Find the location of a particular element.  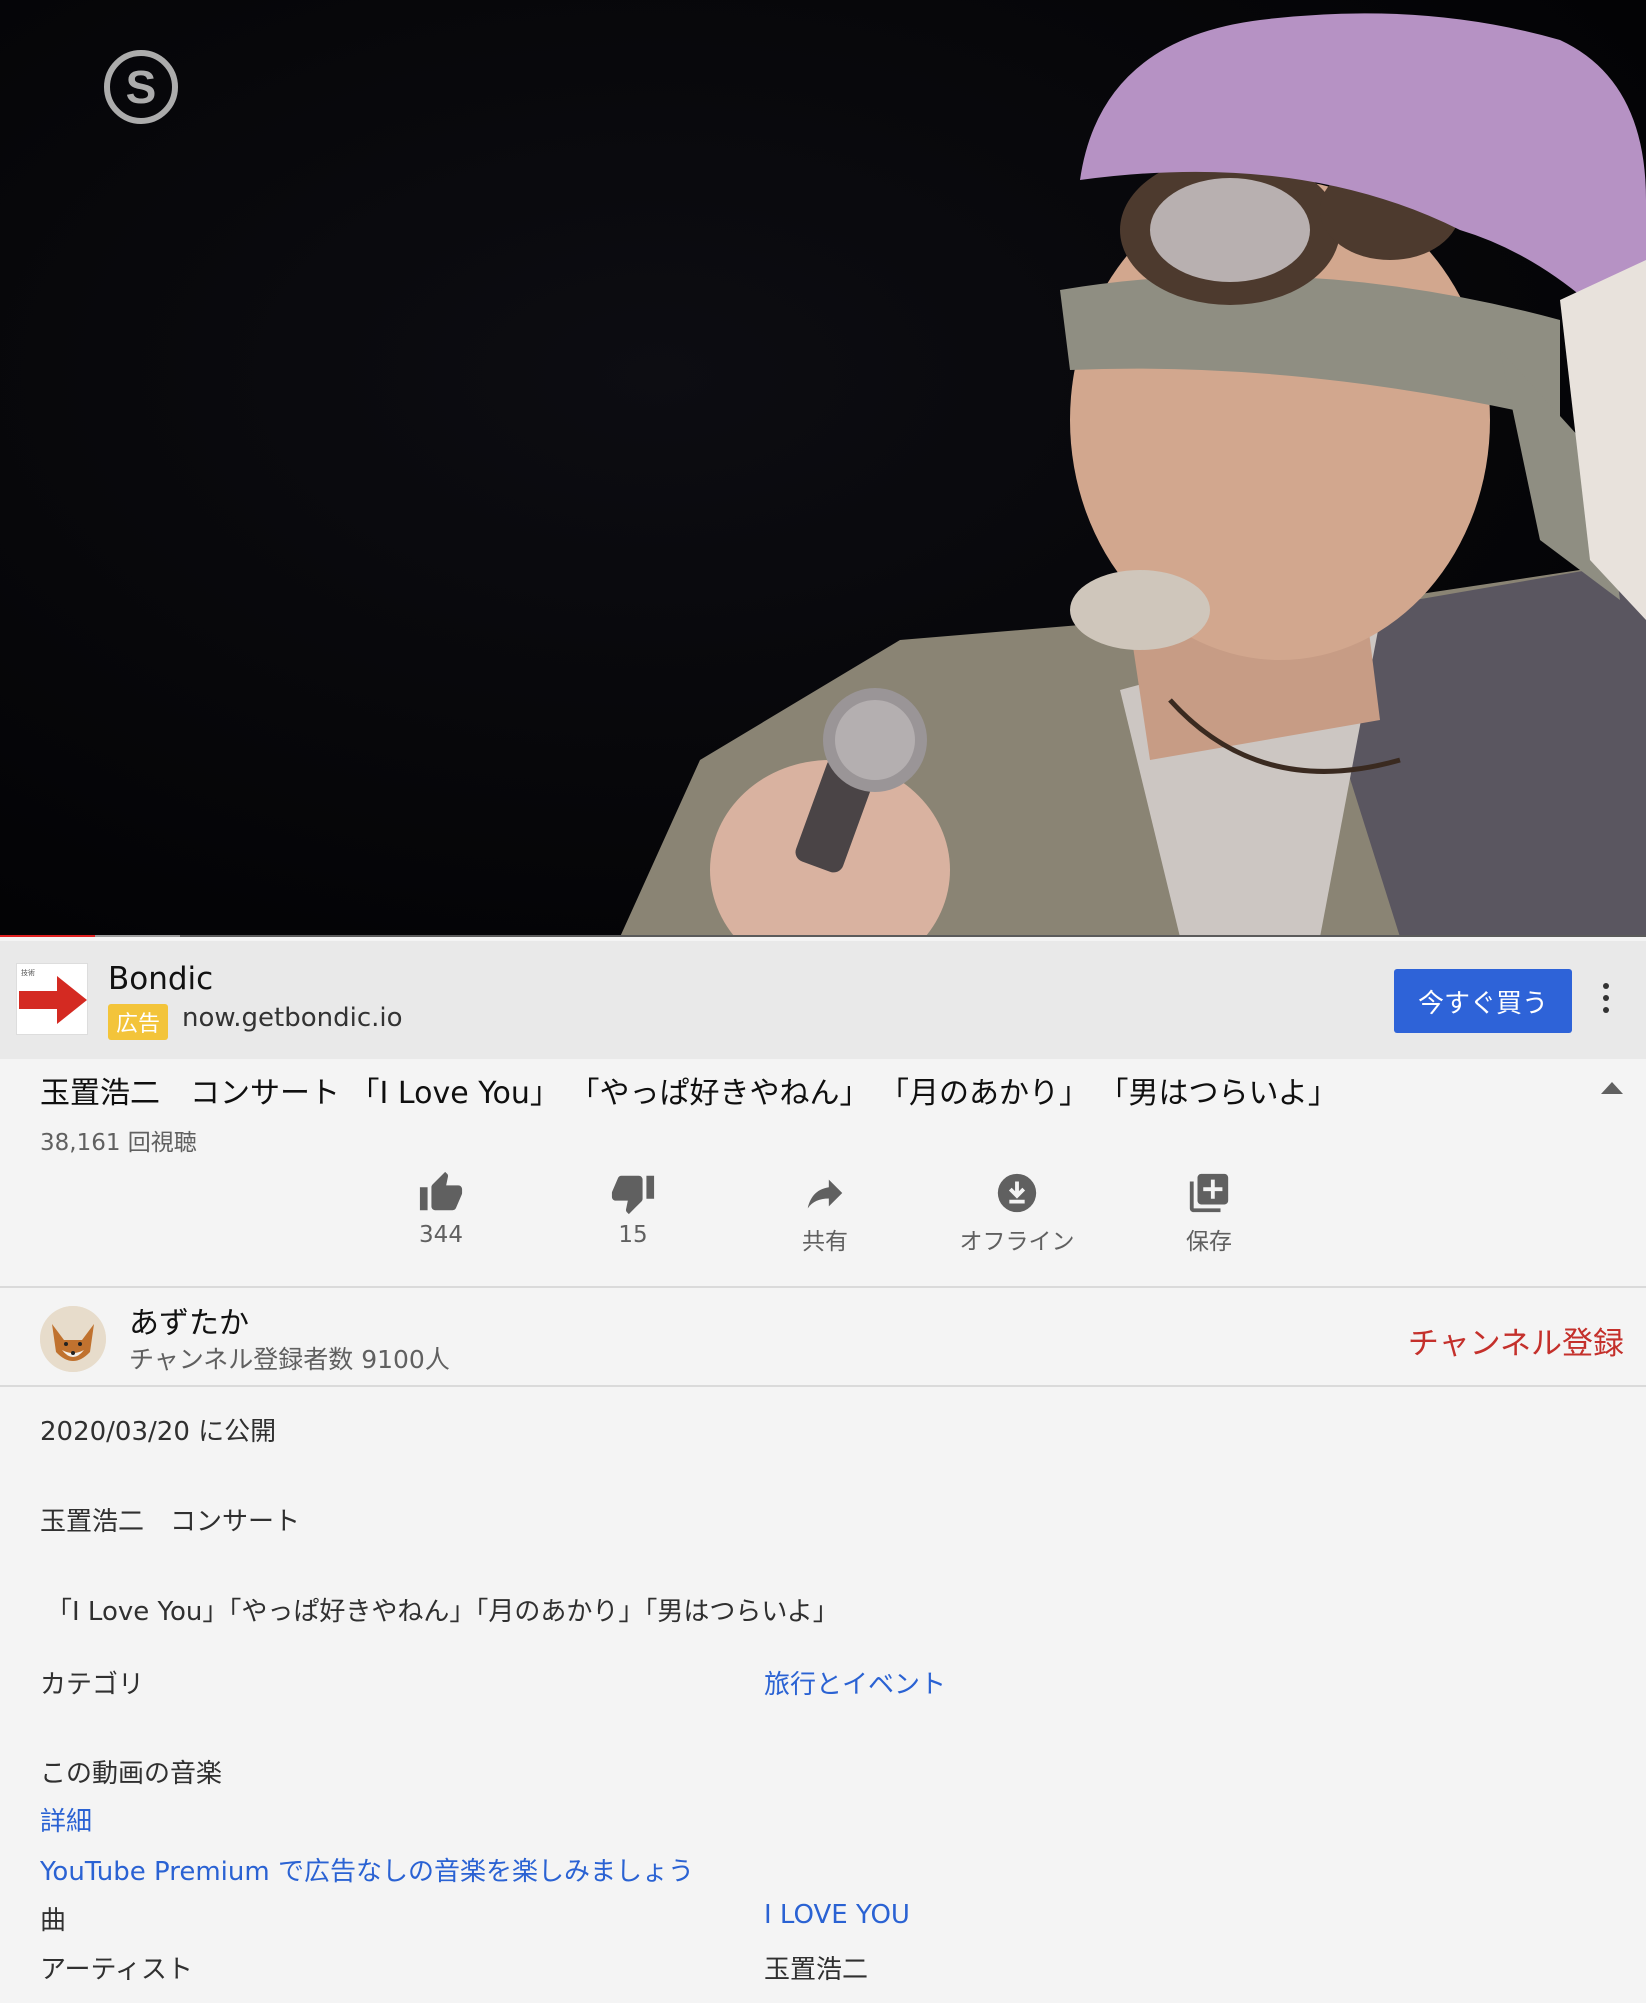

ad-banner: 技術 Bondic 広告 now.getbondic.io 今すぐ買う is located at coordinates (823, 1000).